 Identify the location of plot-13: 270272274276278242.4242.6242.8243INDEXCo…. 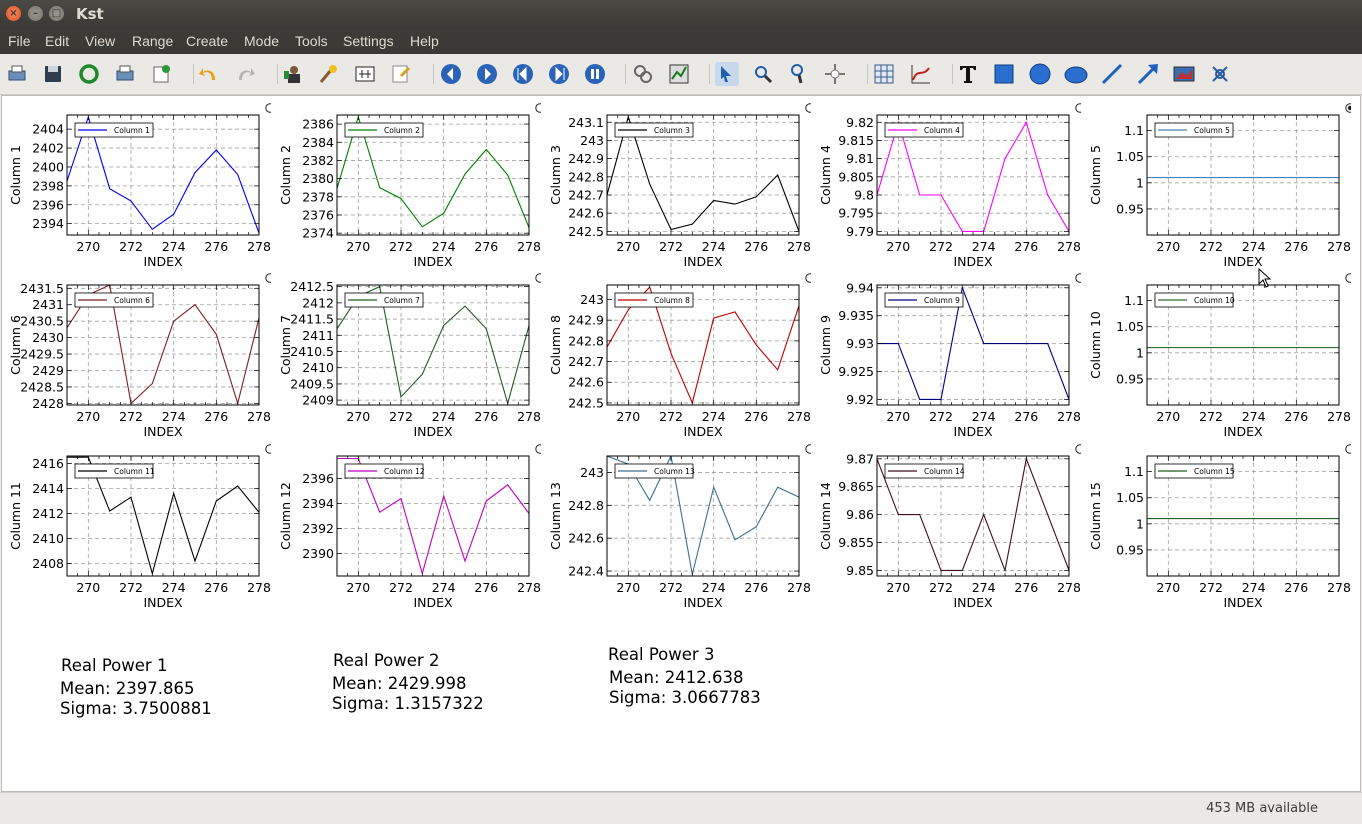
(677, 522).